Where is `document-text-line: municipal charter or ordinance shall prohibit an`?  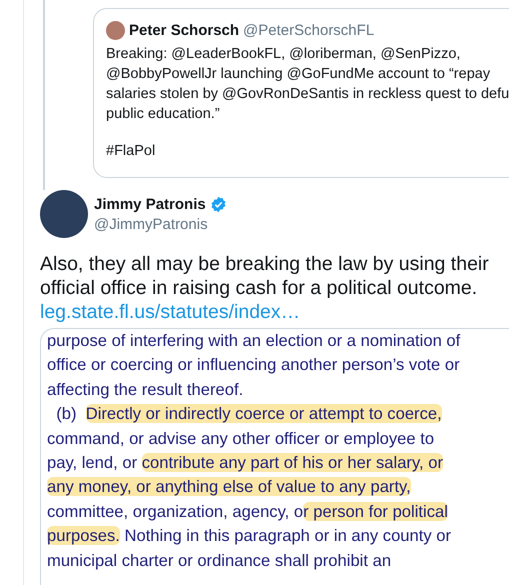
document-text-line: municipal charter or ordinance shall prohibit an is located at coordinates (219, 561).